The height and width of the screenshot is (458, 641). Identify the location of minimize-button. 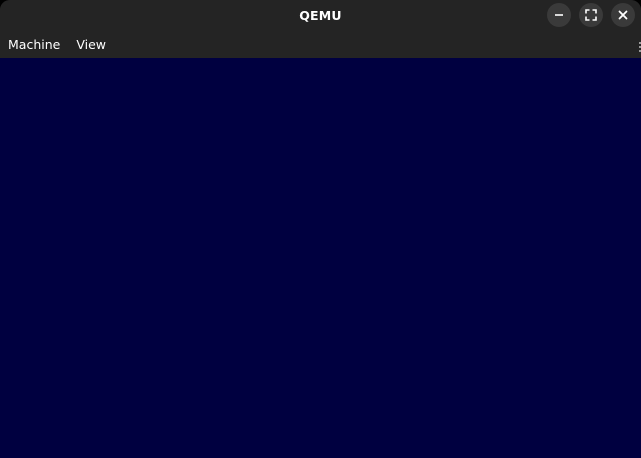
(559, 15).